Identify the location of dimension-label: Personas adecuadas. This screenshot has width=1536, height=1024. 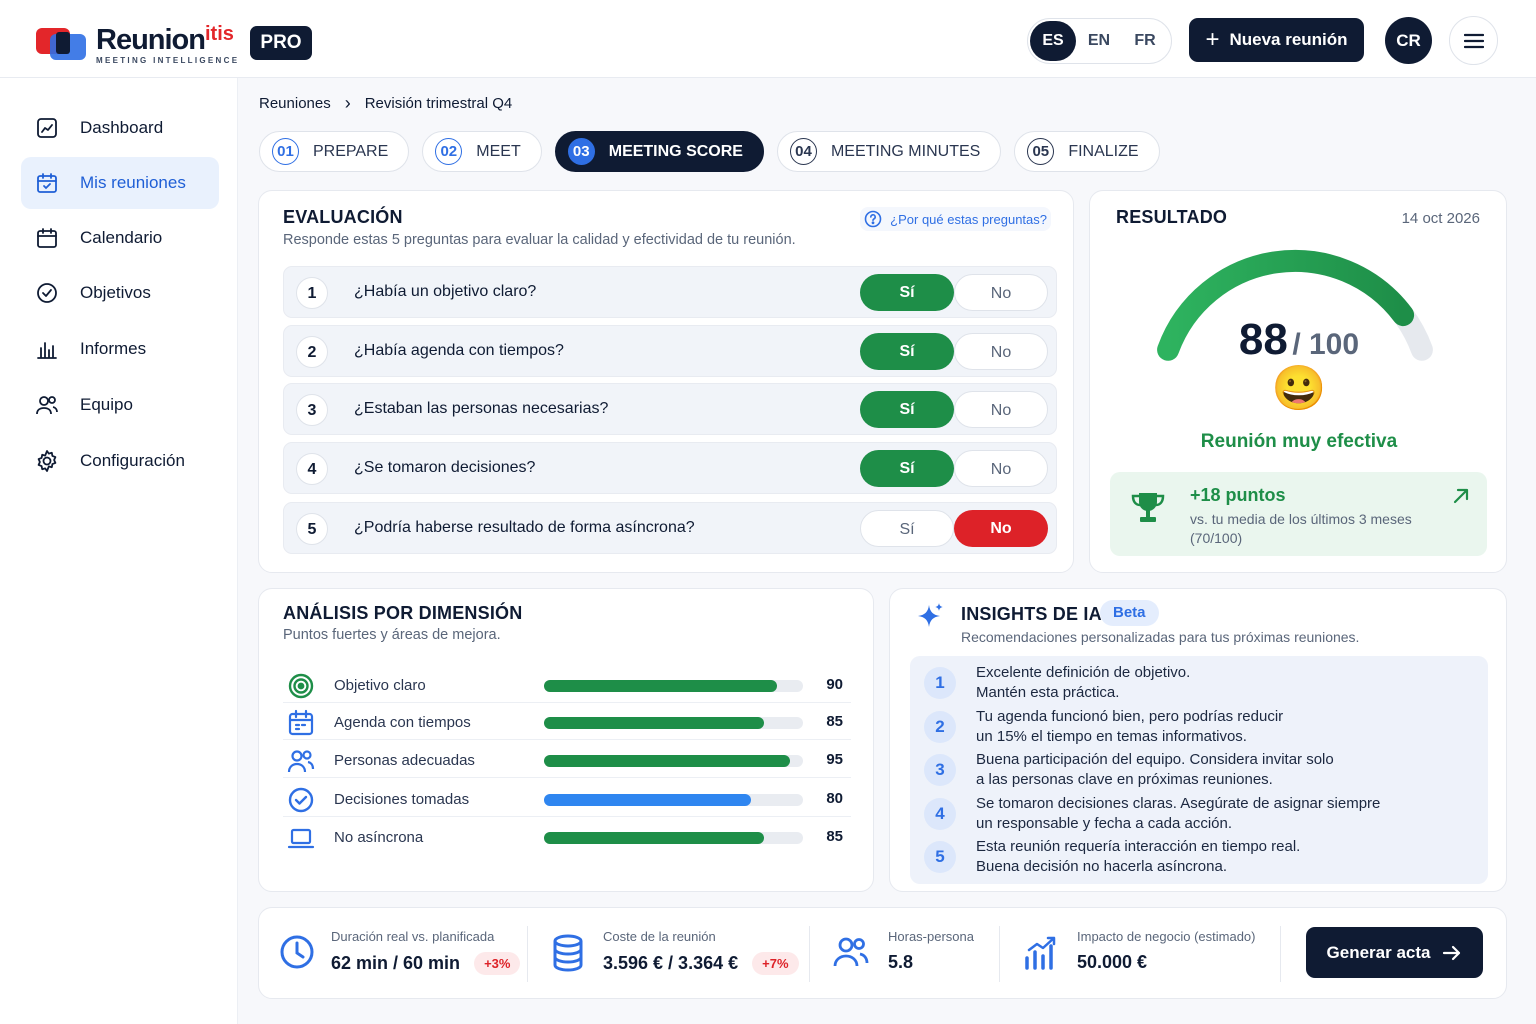
(404, 760).